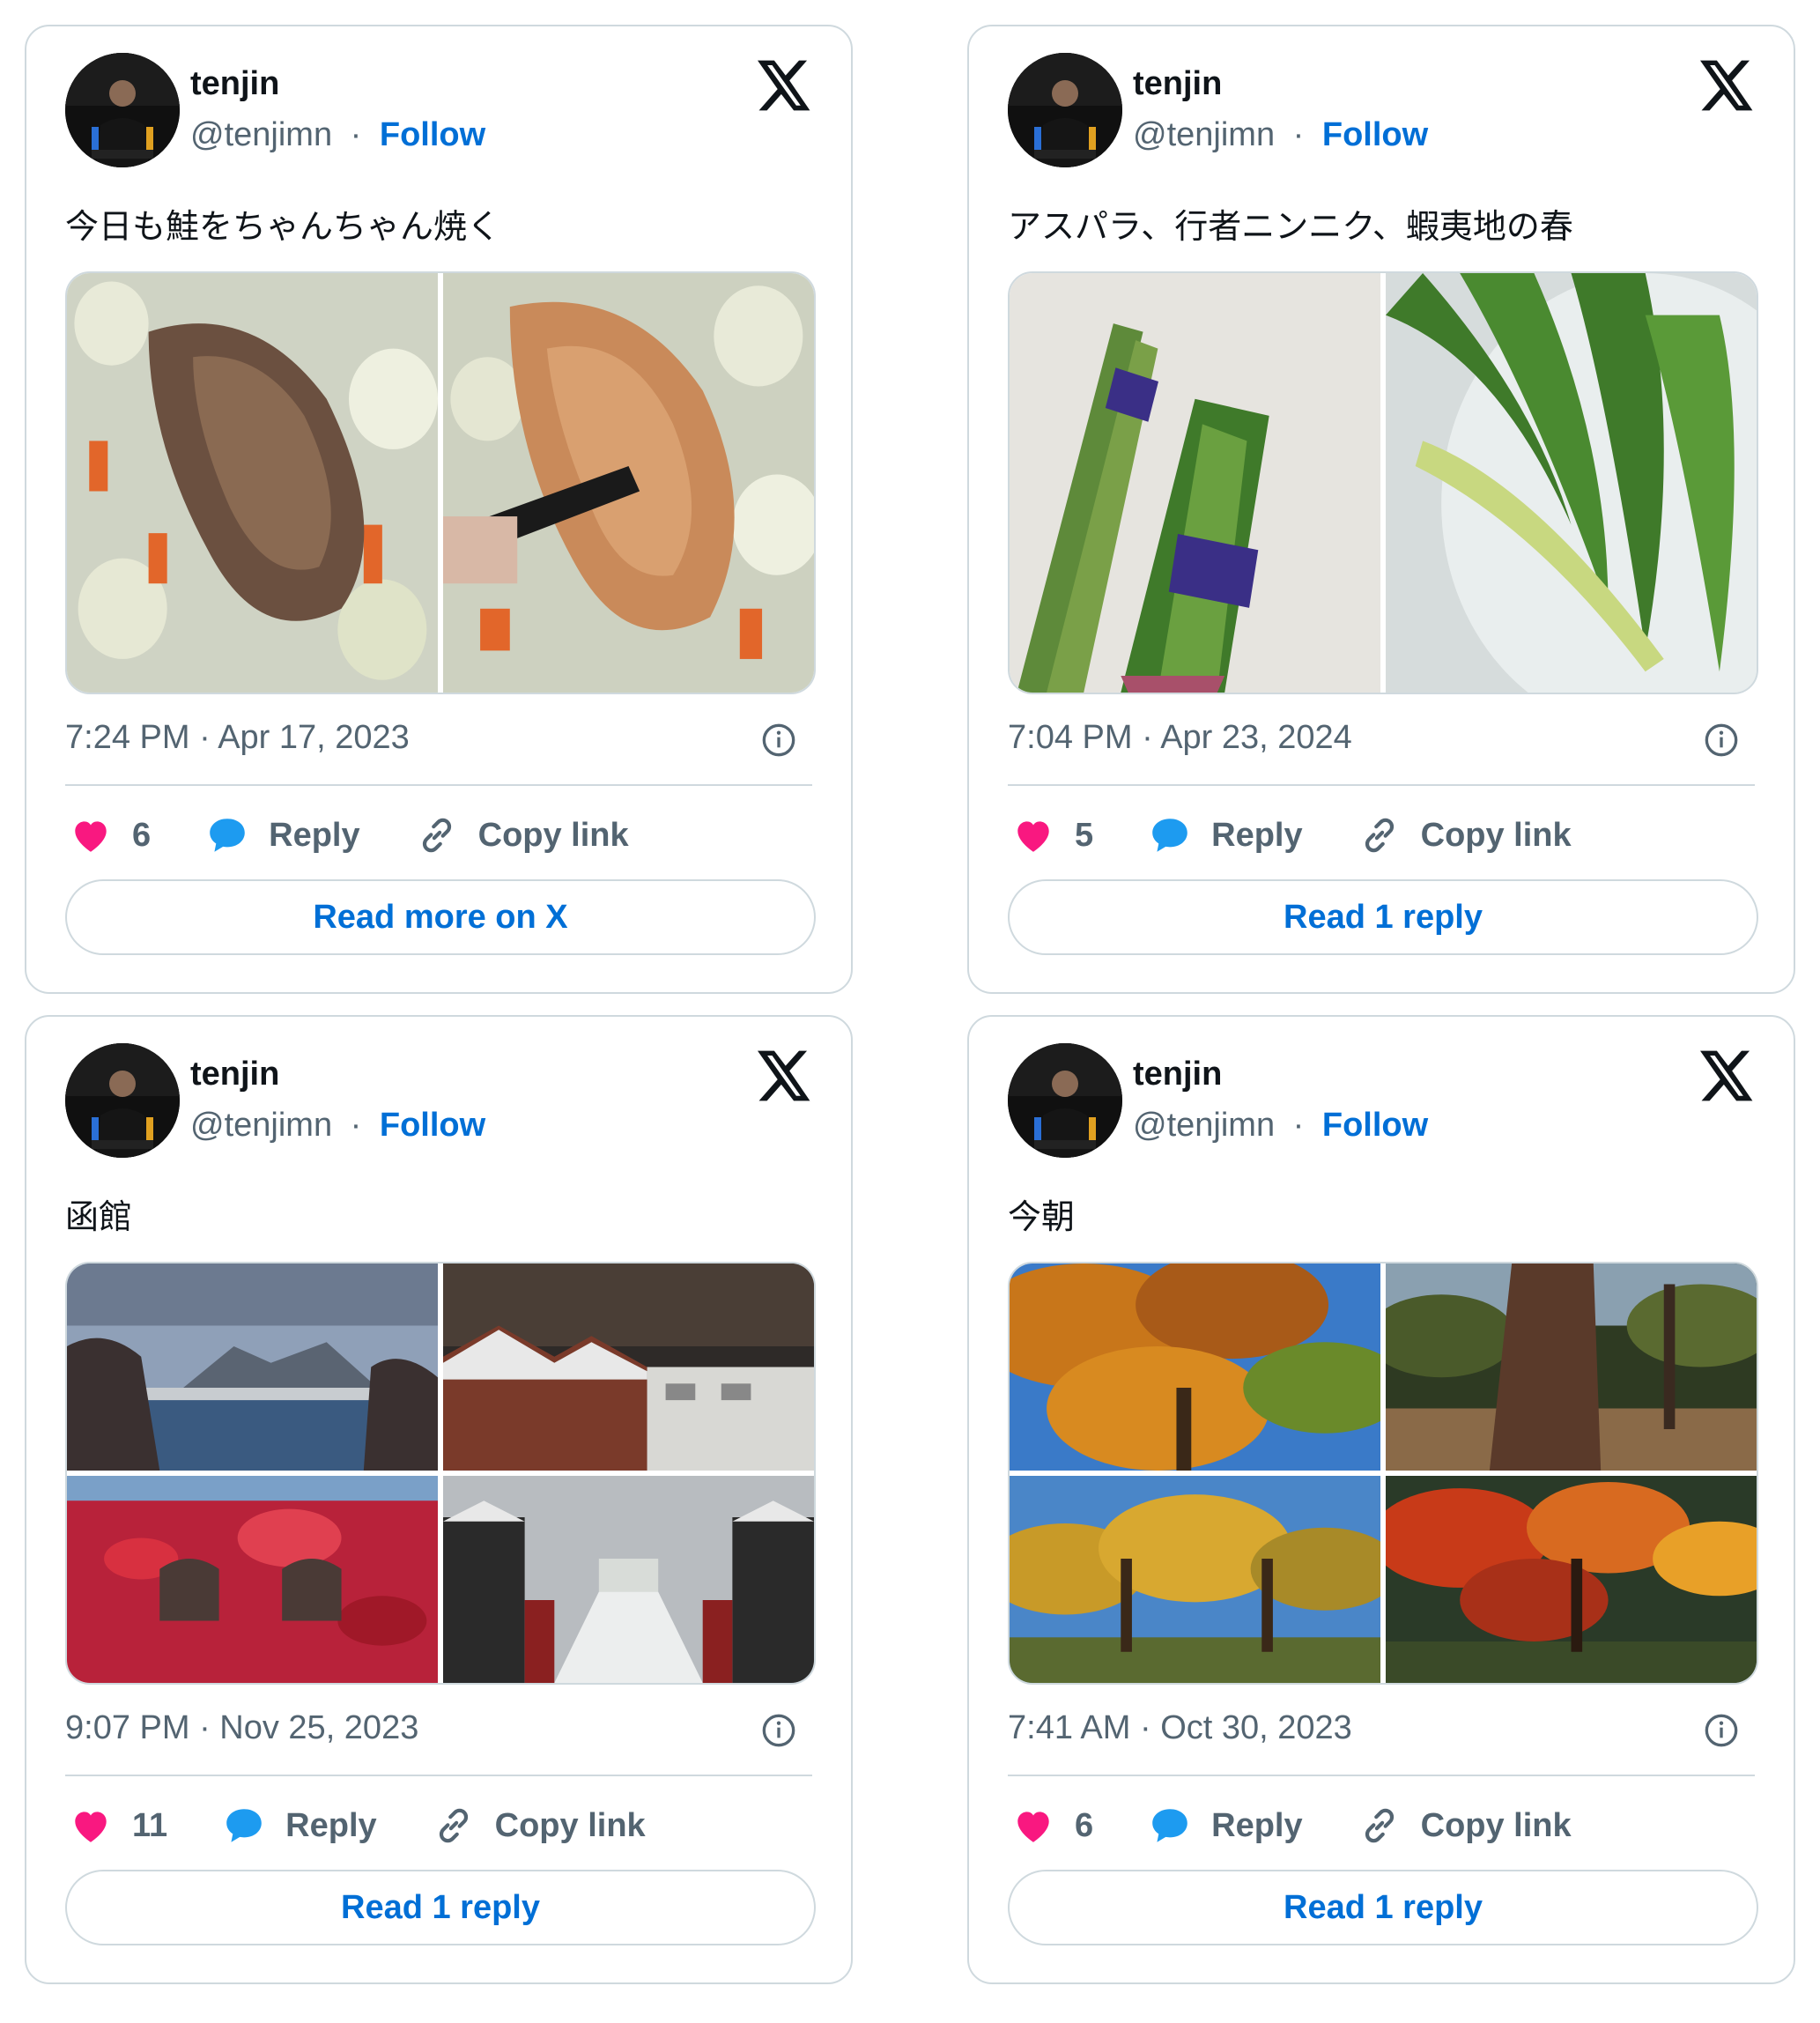  I want to click on tweet-text: アスパラ、行者ニンニク、蝦夷地の春, so click(1290, 228).